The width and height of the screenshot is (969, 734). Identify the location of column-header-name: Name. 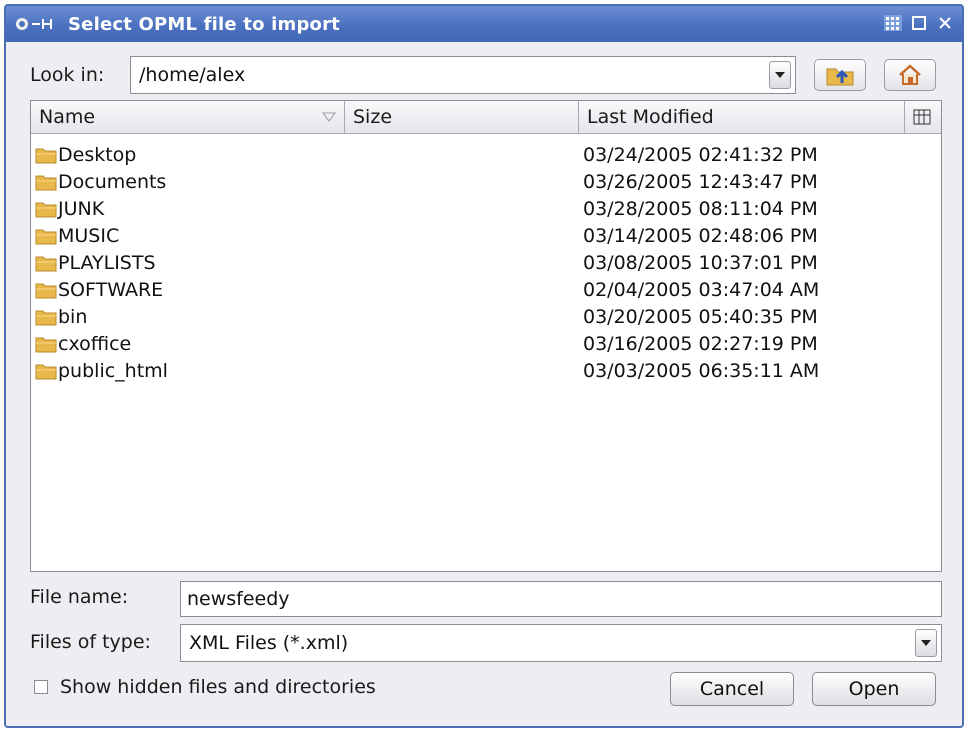
(188, 117).